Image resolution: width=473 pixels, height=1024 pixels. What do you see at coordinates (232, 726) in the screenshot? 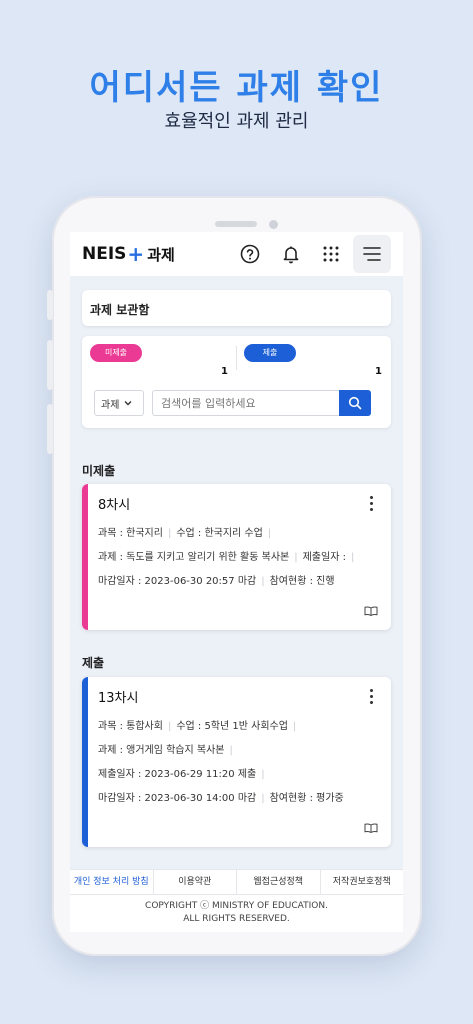
I see `card-class: 수업 : 5학년 1반 사회수업` at bounding box center [232, 726].